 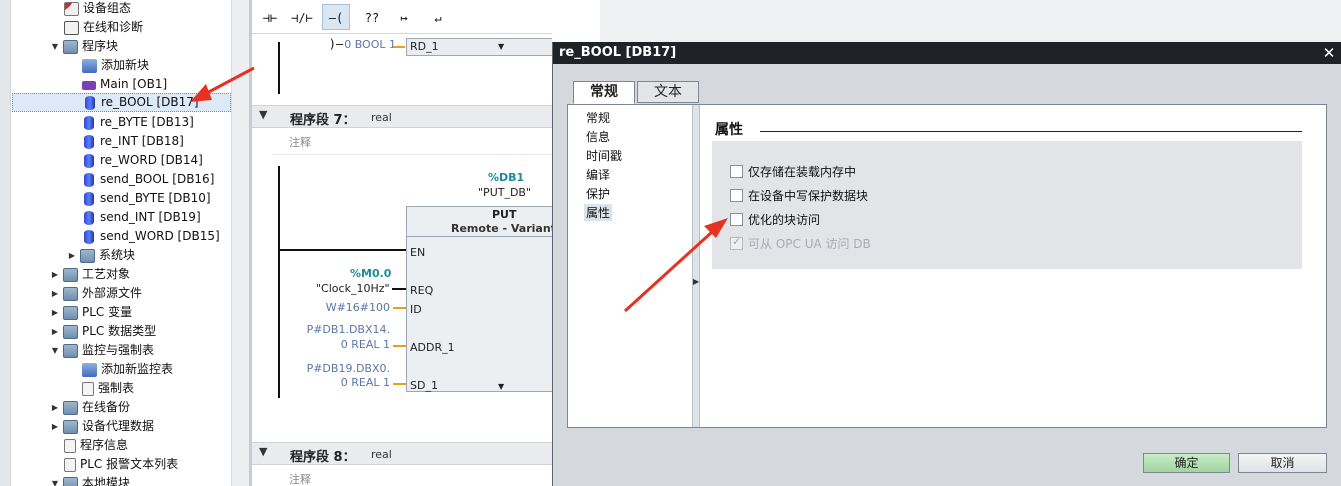 I want to click on tree-item-re-word-db14: re_WORD [DB14], so click(x=142, y=160).